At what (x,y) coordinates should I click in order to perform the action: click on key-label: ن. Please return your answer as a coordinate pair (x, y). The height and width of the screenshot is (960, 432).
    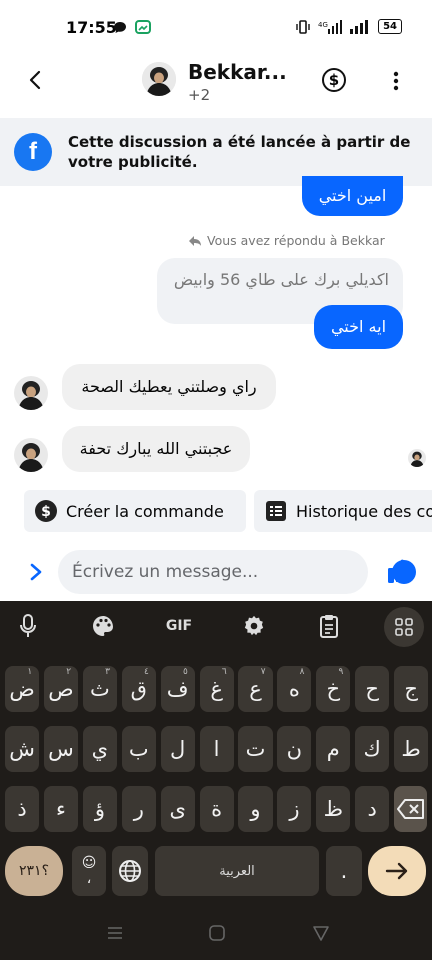
    Looking at the image, I should click on (294, 749).